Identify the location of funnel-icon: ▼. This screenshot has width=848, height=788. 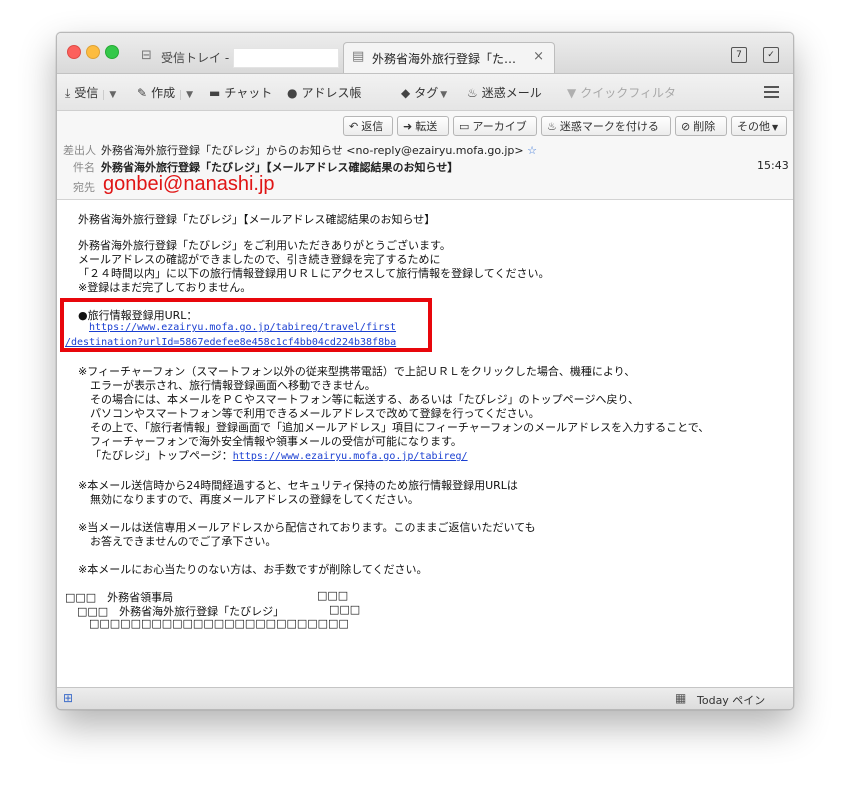
(572, 93).